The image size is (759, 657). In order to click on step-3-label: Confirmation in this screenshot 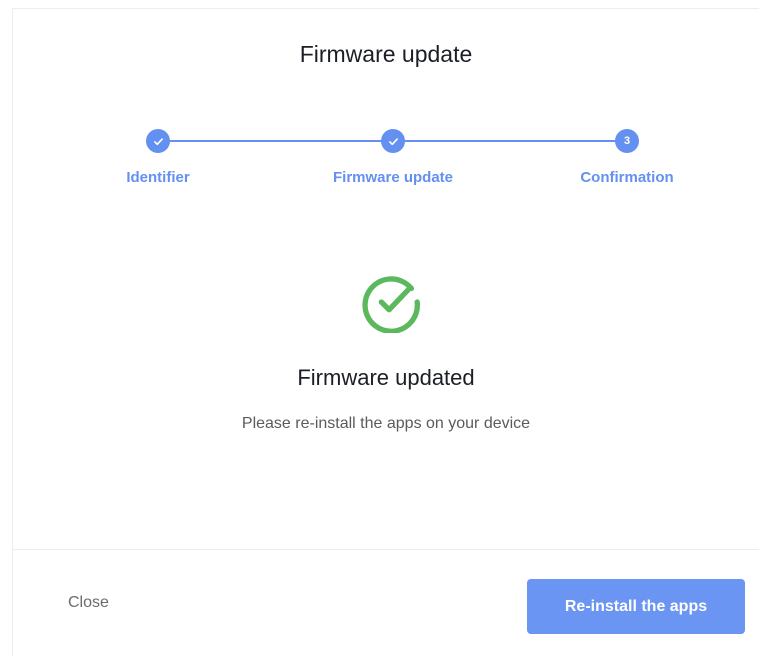, I will do `click(627, 177)`.